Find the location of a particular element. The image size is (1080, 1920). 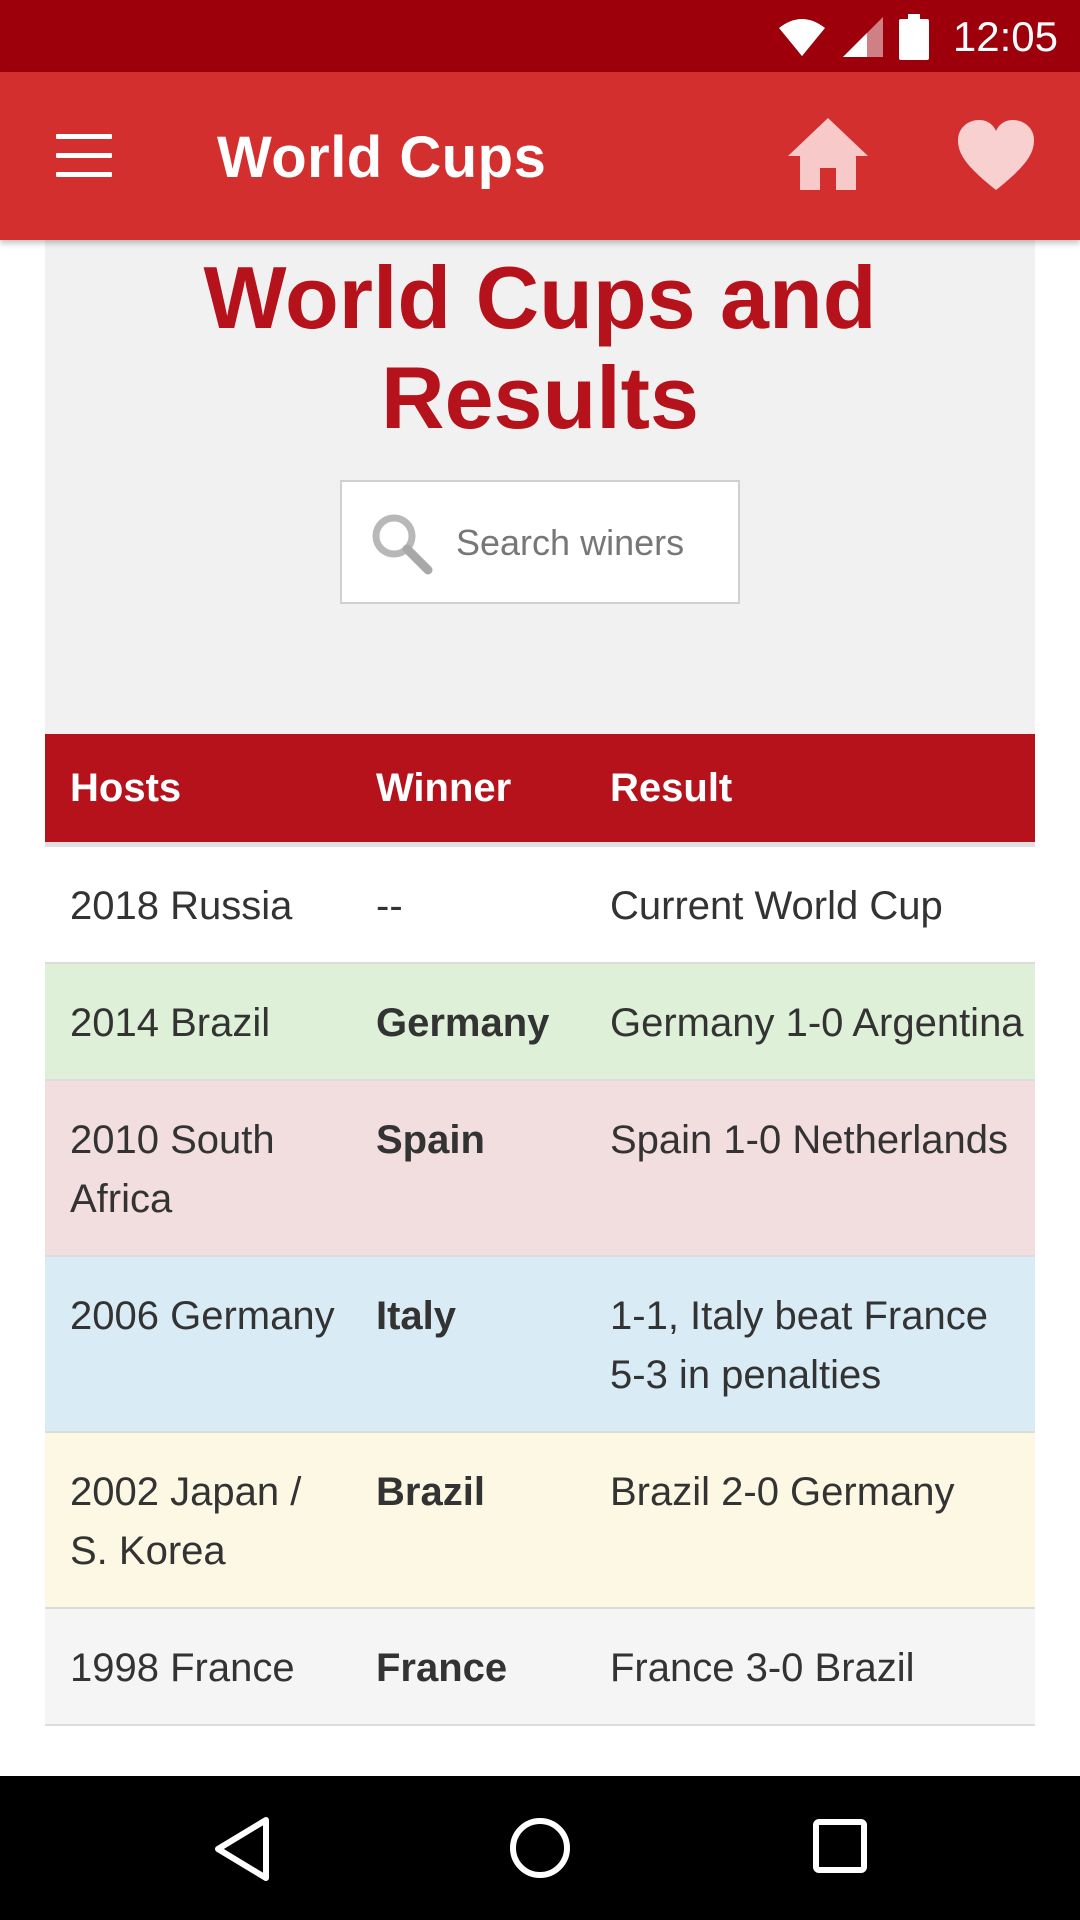

host-cell: 2018 Russia is located at coordinates (198, 904).